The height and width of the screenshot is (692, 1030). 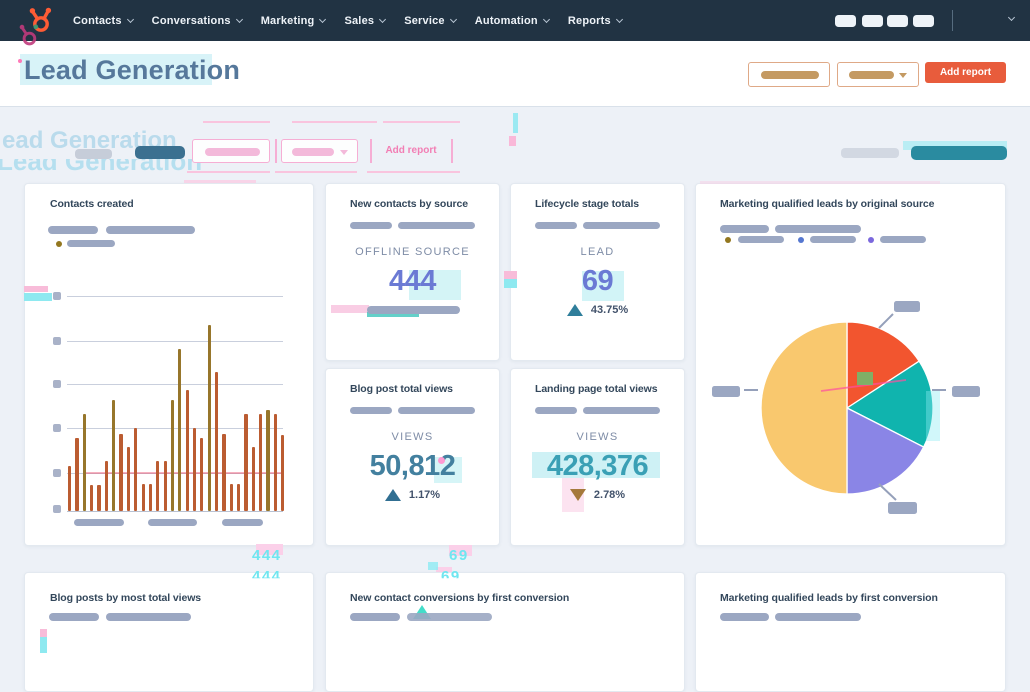 What do you see at coordinates (597, 281) in the screenshot?
I see `metric-value: 69` at bounding box center [597, 281].